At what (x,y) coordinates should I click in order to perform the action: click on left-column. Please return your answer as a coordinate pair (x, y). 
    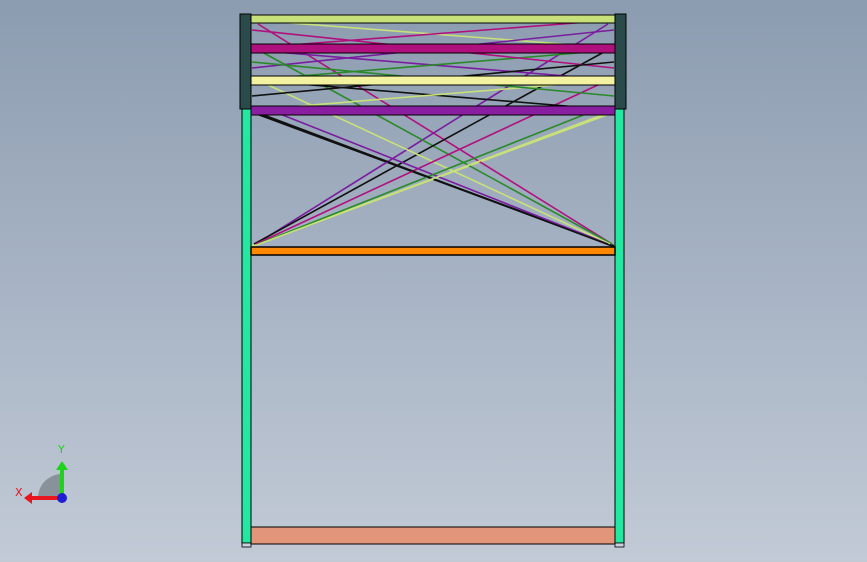
    Looking at the image, I should click on (246, 326).